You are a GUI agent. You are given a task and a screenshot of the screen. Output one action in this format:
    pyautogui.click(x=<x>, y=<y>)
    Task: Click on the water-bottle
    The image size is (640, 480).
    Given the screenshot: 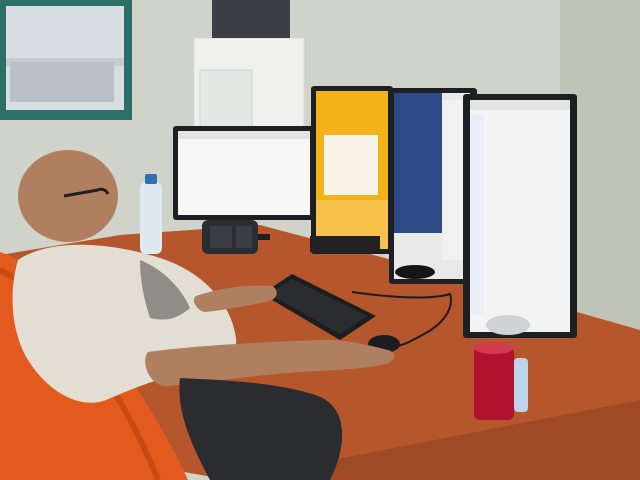 What is the action you would take?
    pyautogui.click(x=151, y=214)
    